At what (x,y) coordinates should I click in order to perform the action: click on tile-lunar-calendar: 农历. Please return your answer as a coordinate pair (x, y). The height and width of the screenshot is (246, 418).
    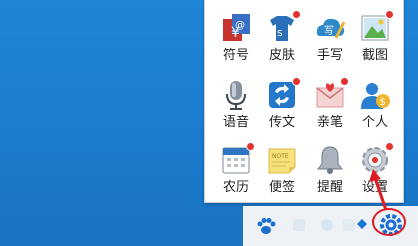
    Looking at the image, I should click on (236, 170).